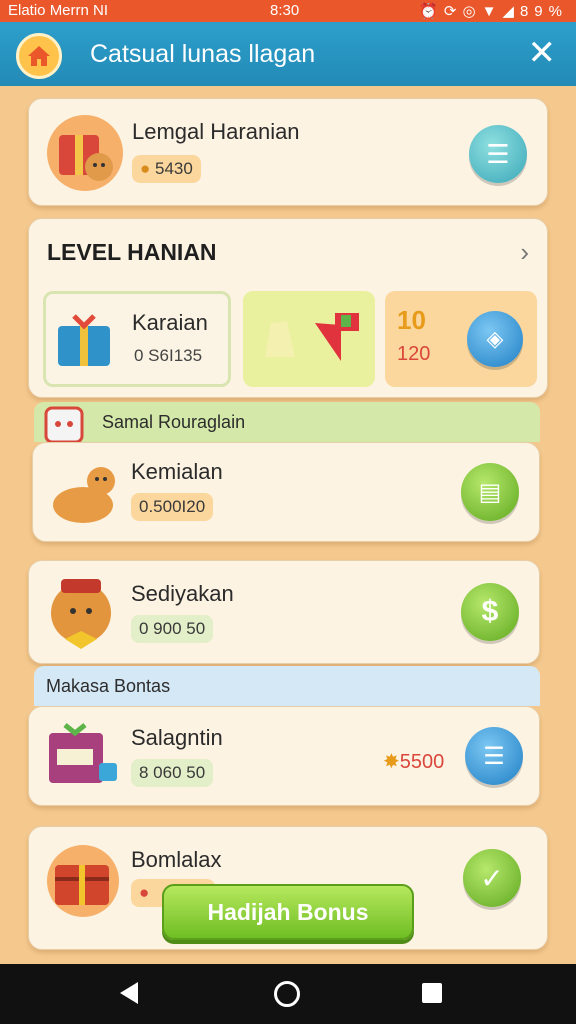 The width and height of the screenshot is (576, 1024). I want to click on top-item-card: Lemgal Haranian ● 5430 ☰, so click(288, 152).